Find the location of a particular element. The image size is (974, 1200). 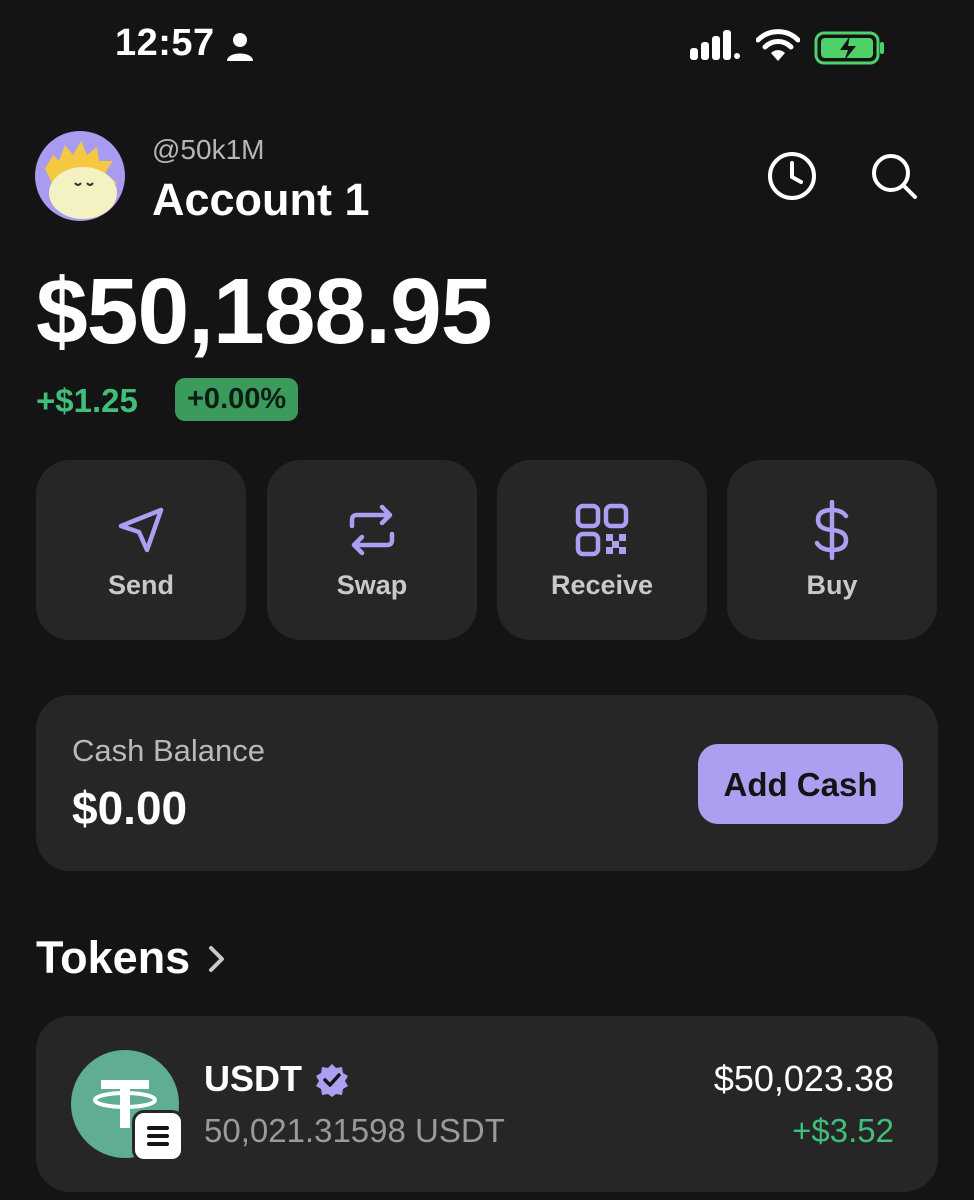

verified-badge-icon is located at coordinates (332, 1080).